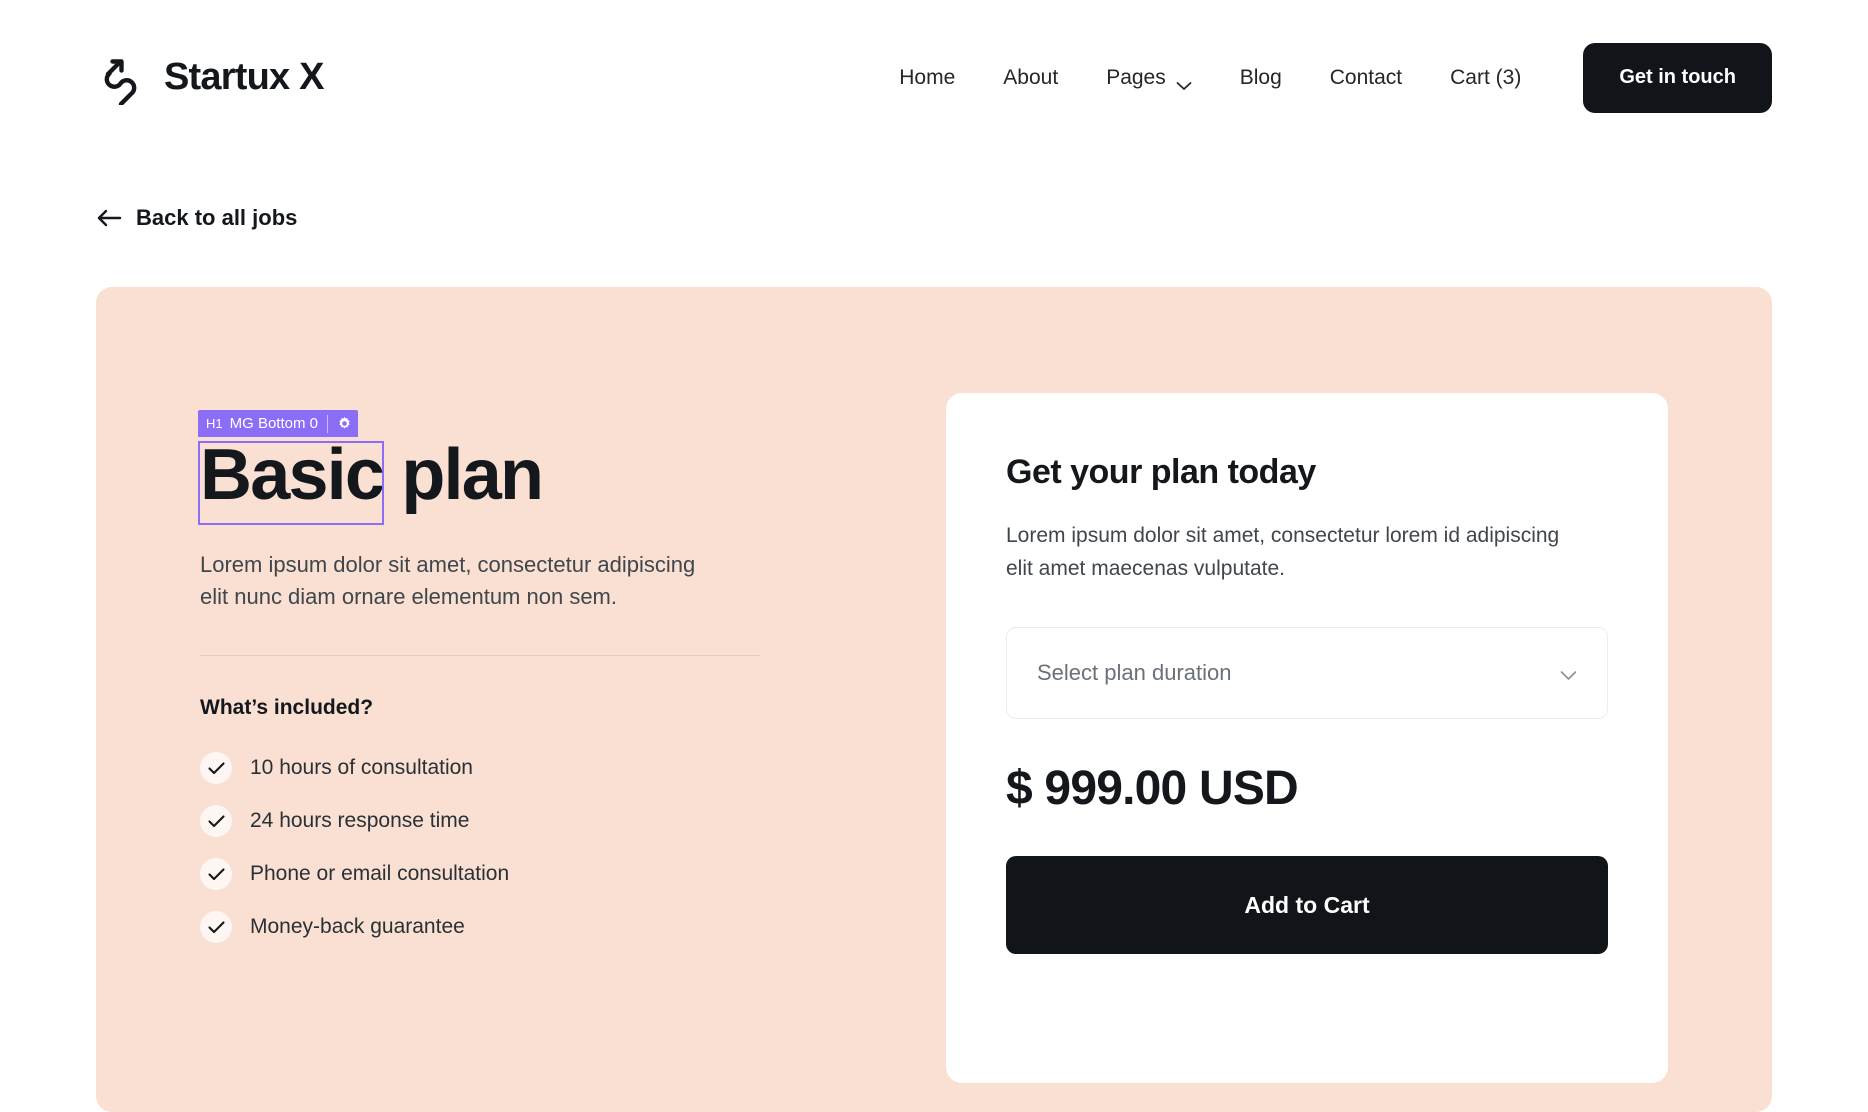 Image resolution: width=1868 pixels, height=1112 pixels. What do you see at coordinates (123, 78) in the screenshot?
I see `arrow-swoosh-logo-icon` at bounding box center [123, 78].